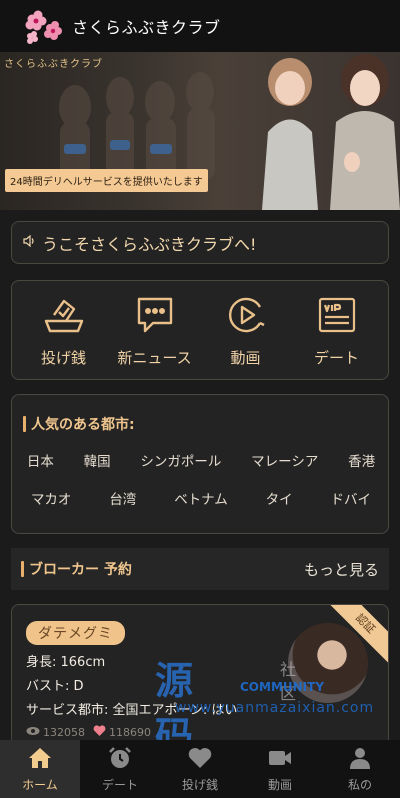 The image size is (400, 798). What do you see at coordinates (279, 784) in the screenshot?
I see `tab-label: 動画` at bounding box center [279, 784].